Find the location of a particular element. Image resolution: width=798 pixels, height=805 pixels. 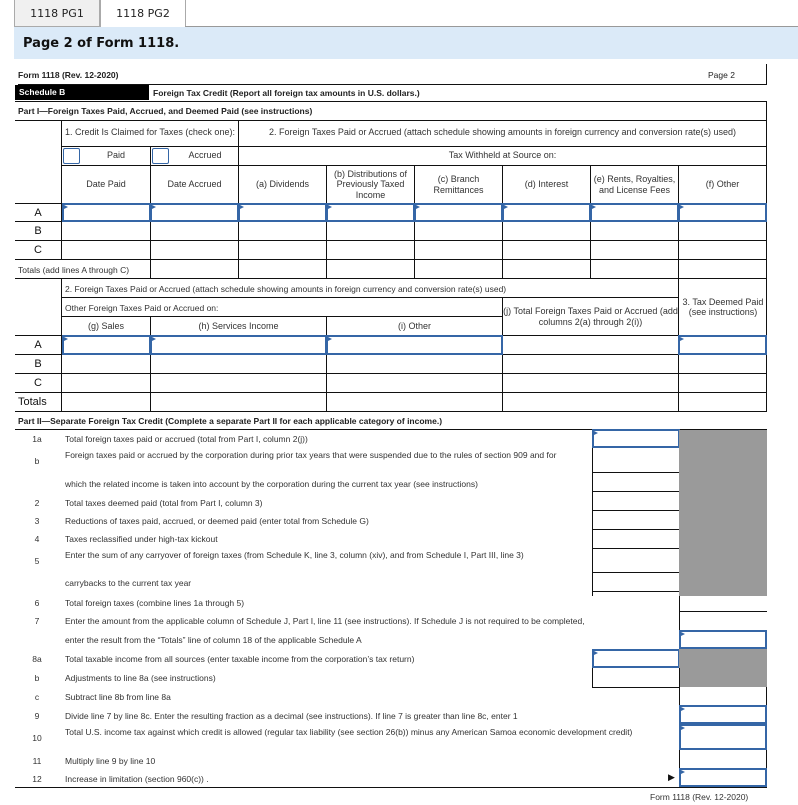

line-no-12: 12 is located at coordinates (37, 779).